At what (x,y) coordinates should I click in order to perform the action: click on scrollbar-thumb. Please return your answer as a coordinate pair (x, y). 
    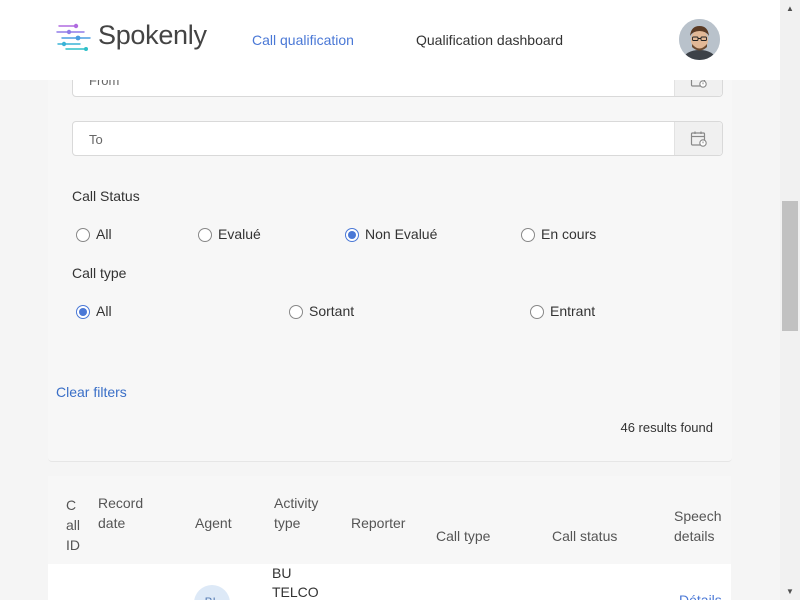
    Looking at the image, I should click on (790, 266).